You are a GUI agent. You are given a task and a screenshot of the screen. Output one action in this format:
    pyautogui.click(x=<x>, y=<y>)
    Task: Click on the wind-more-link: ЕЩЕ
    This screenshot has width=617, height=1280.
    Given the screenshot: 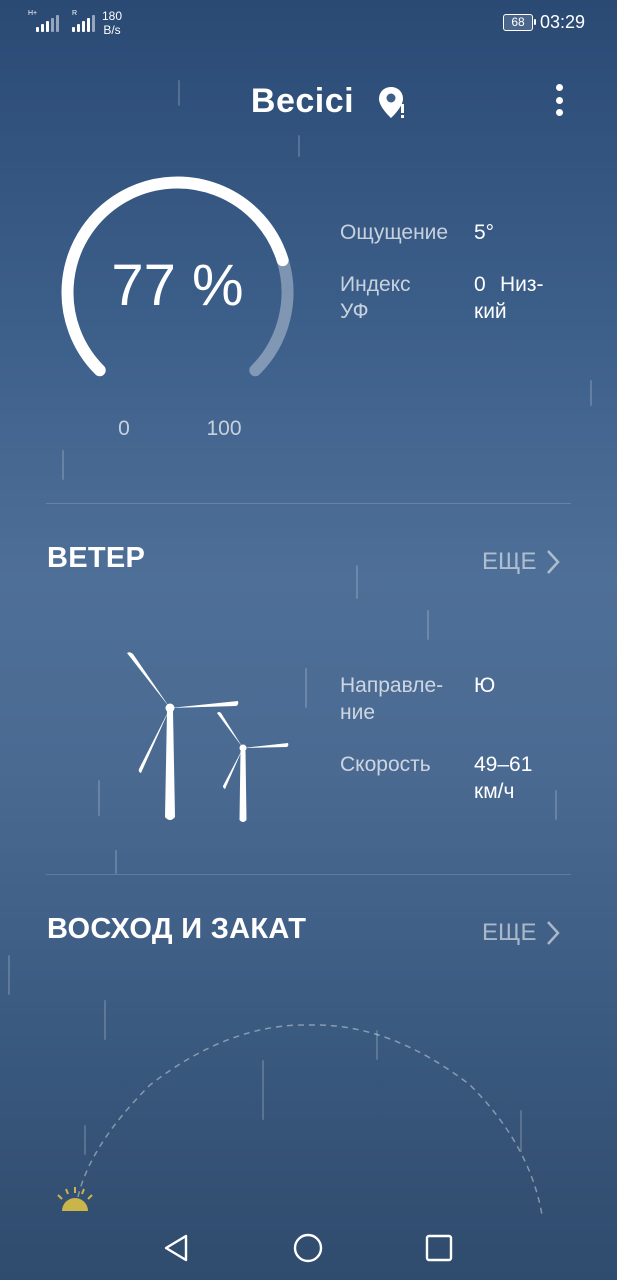 What is the action you would take?
    pyautogui.click(x=521, y=562)
    